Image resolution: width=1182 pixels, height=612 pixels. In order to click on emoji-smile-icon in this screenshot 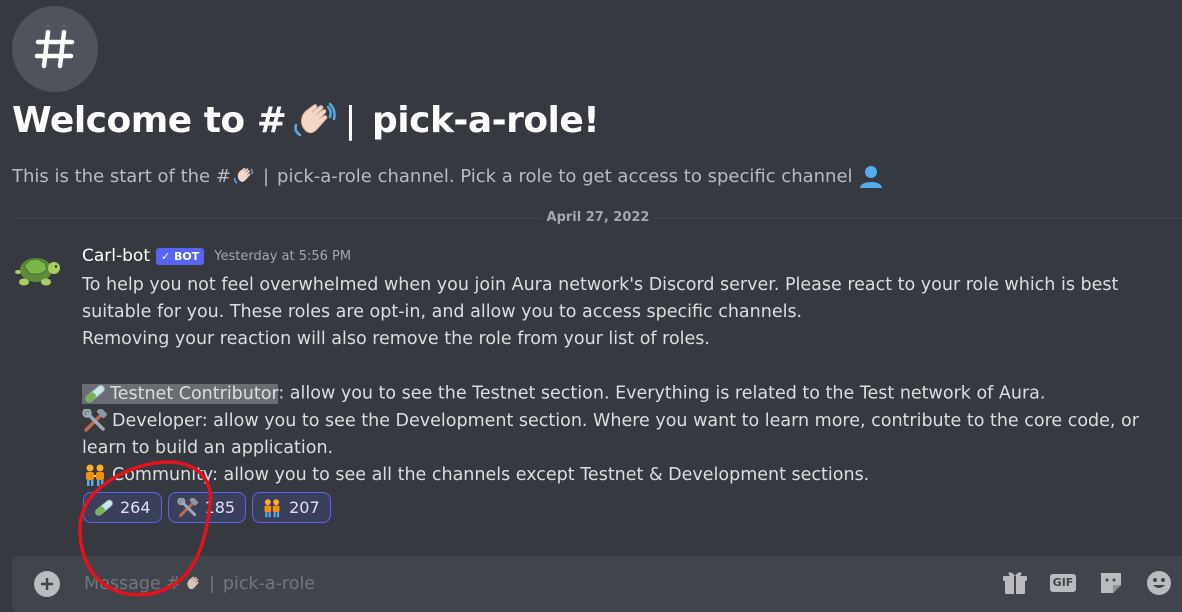, I will do `click(1159, 583)`.